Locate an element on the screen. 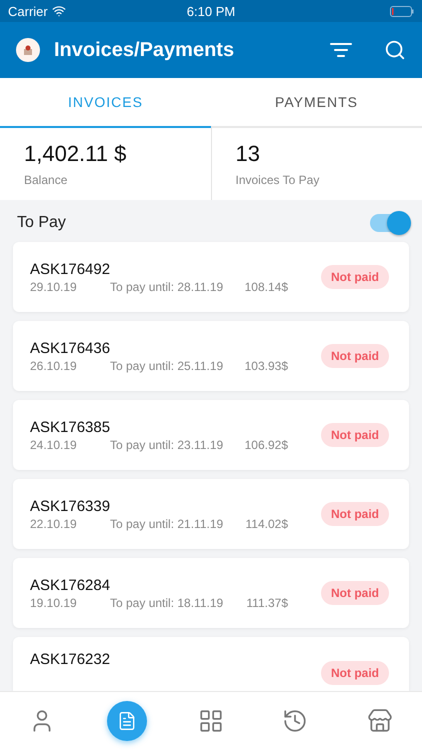  invoice-amount: 103.93$ is located at coordinates (266, 365).